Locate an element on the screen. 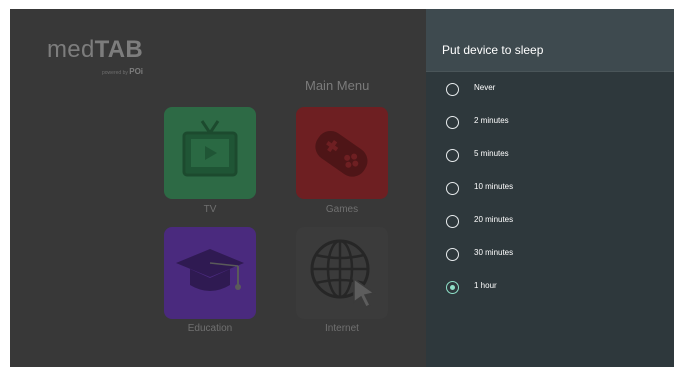 The image size is (674, 376). tile-tv is located at coordinates (210, 153).